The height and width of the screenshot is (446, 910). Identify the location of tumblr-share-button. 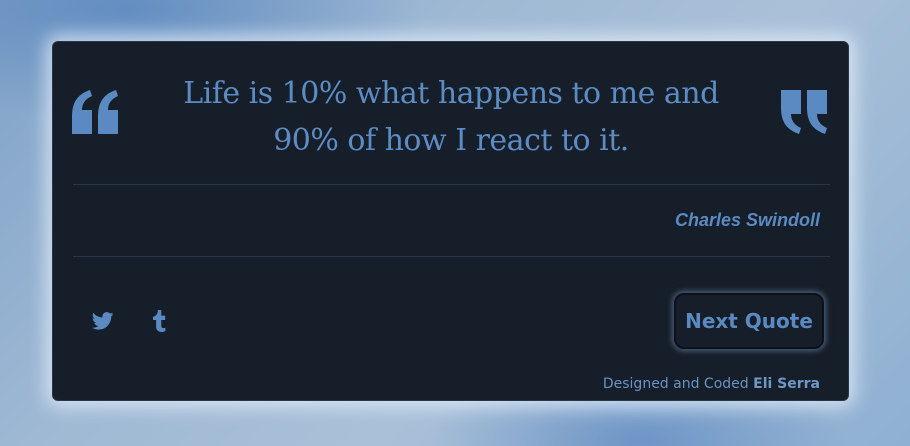
(159, 323).